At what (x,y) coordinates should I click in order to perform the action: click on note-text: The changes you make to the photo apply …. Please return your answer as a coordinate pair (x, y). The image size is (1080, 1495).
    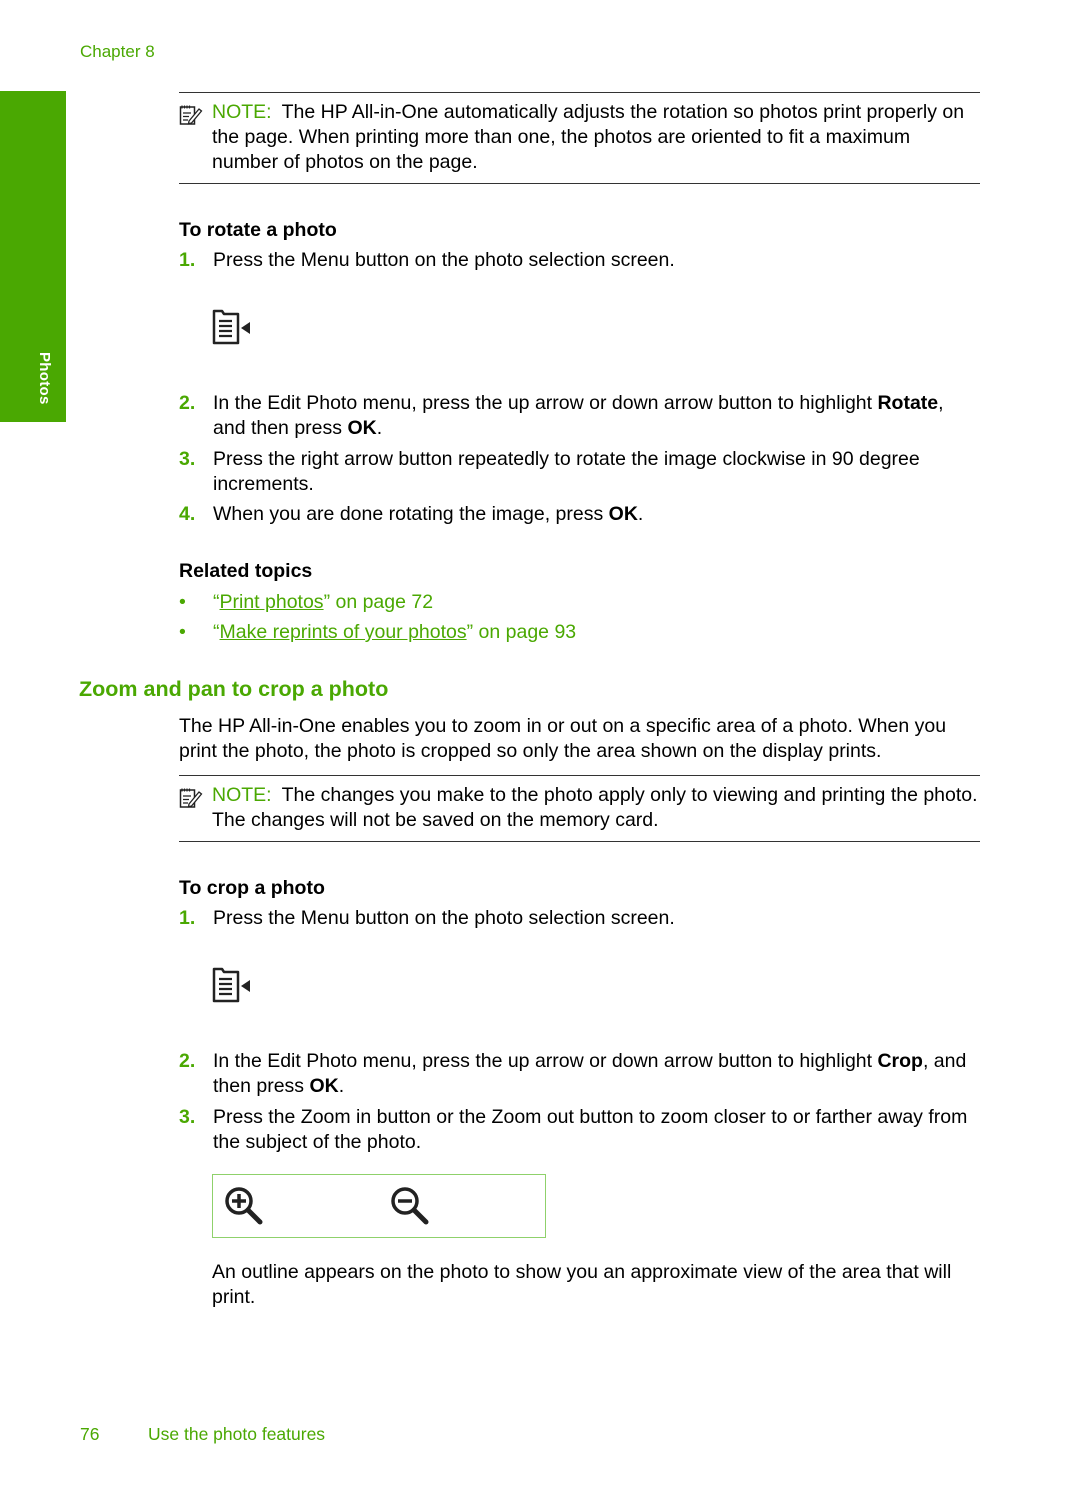
    Looking at the image, I should click on (595, 807).